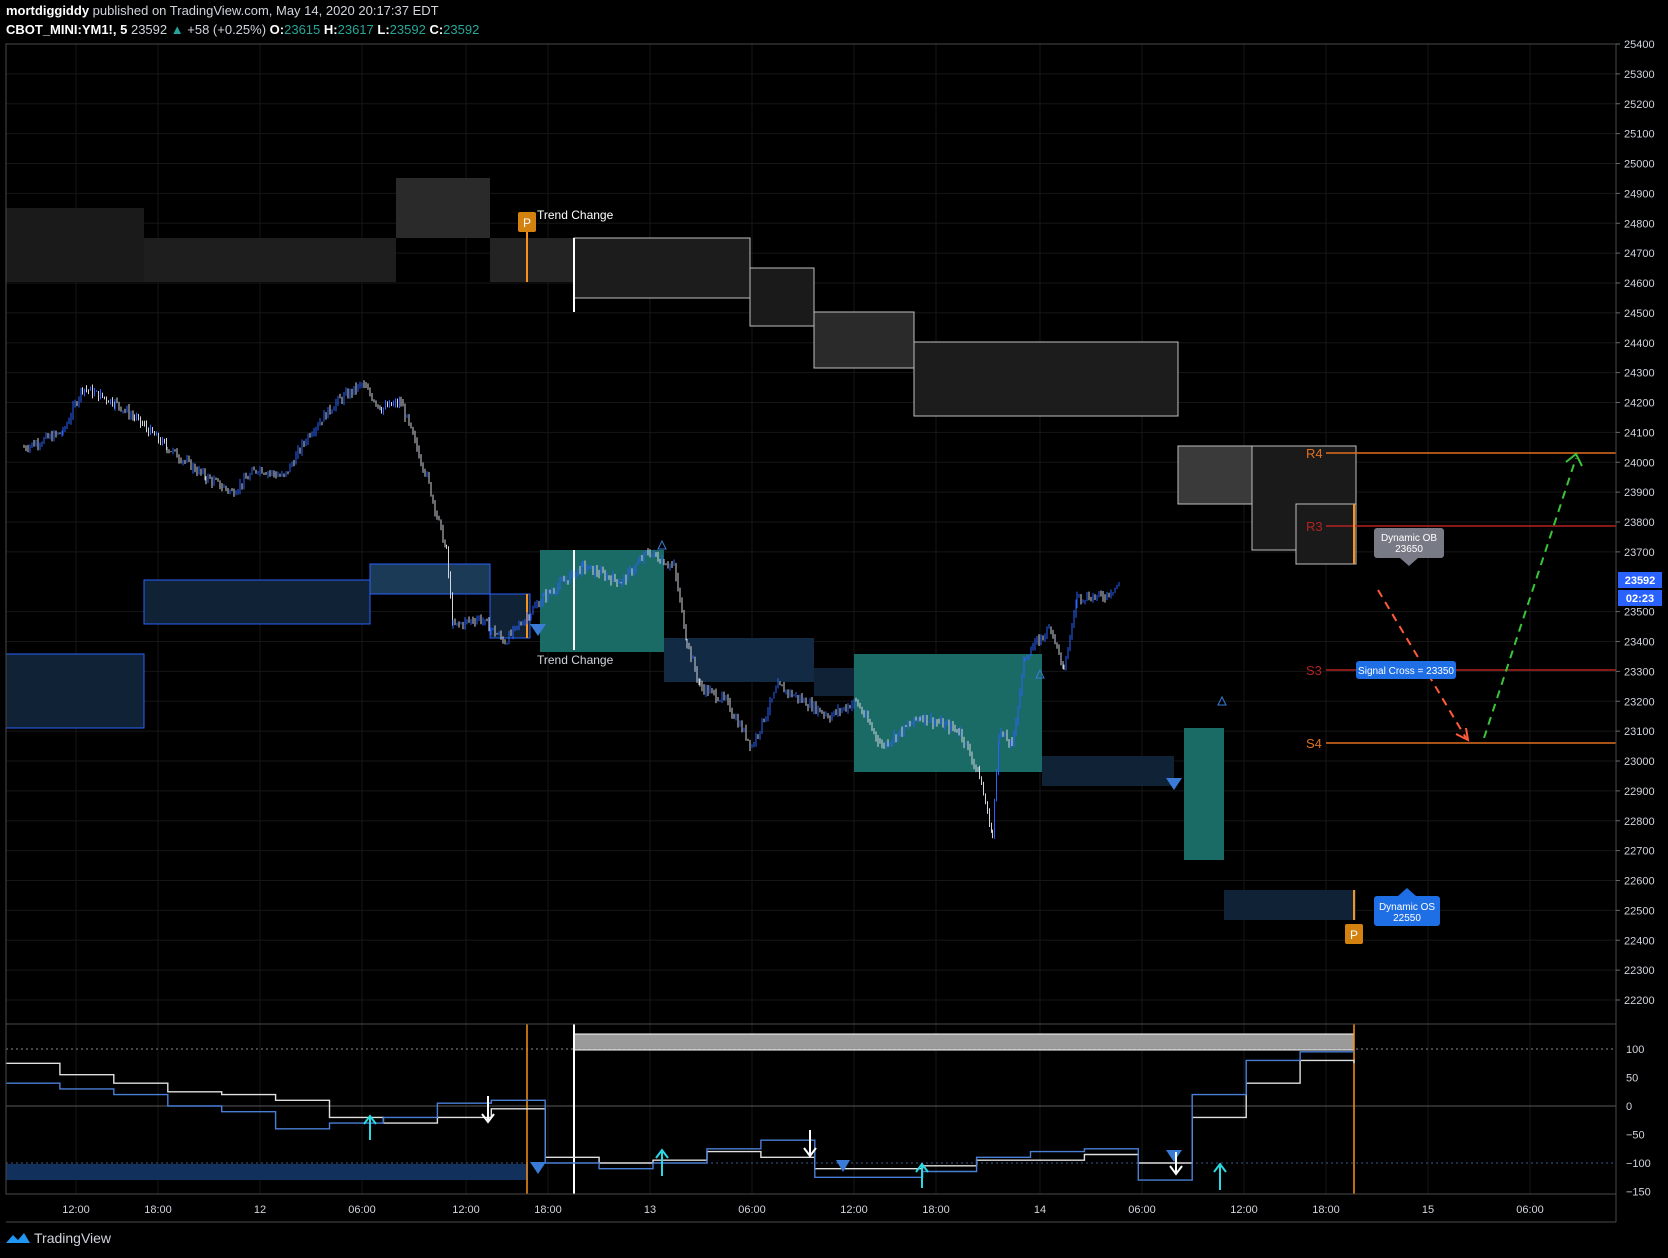  I want to click on oscillator-axis: 100 50 0 −50 −100 −150, so click(1638, 1121).